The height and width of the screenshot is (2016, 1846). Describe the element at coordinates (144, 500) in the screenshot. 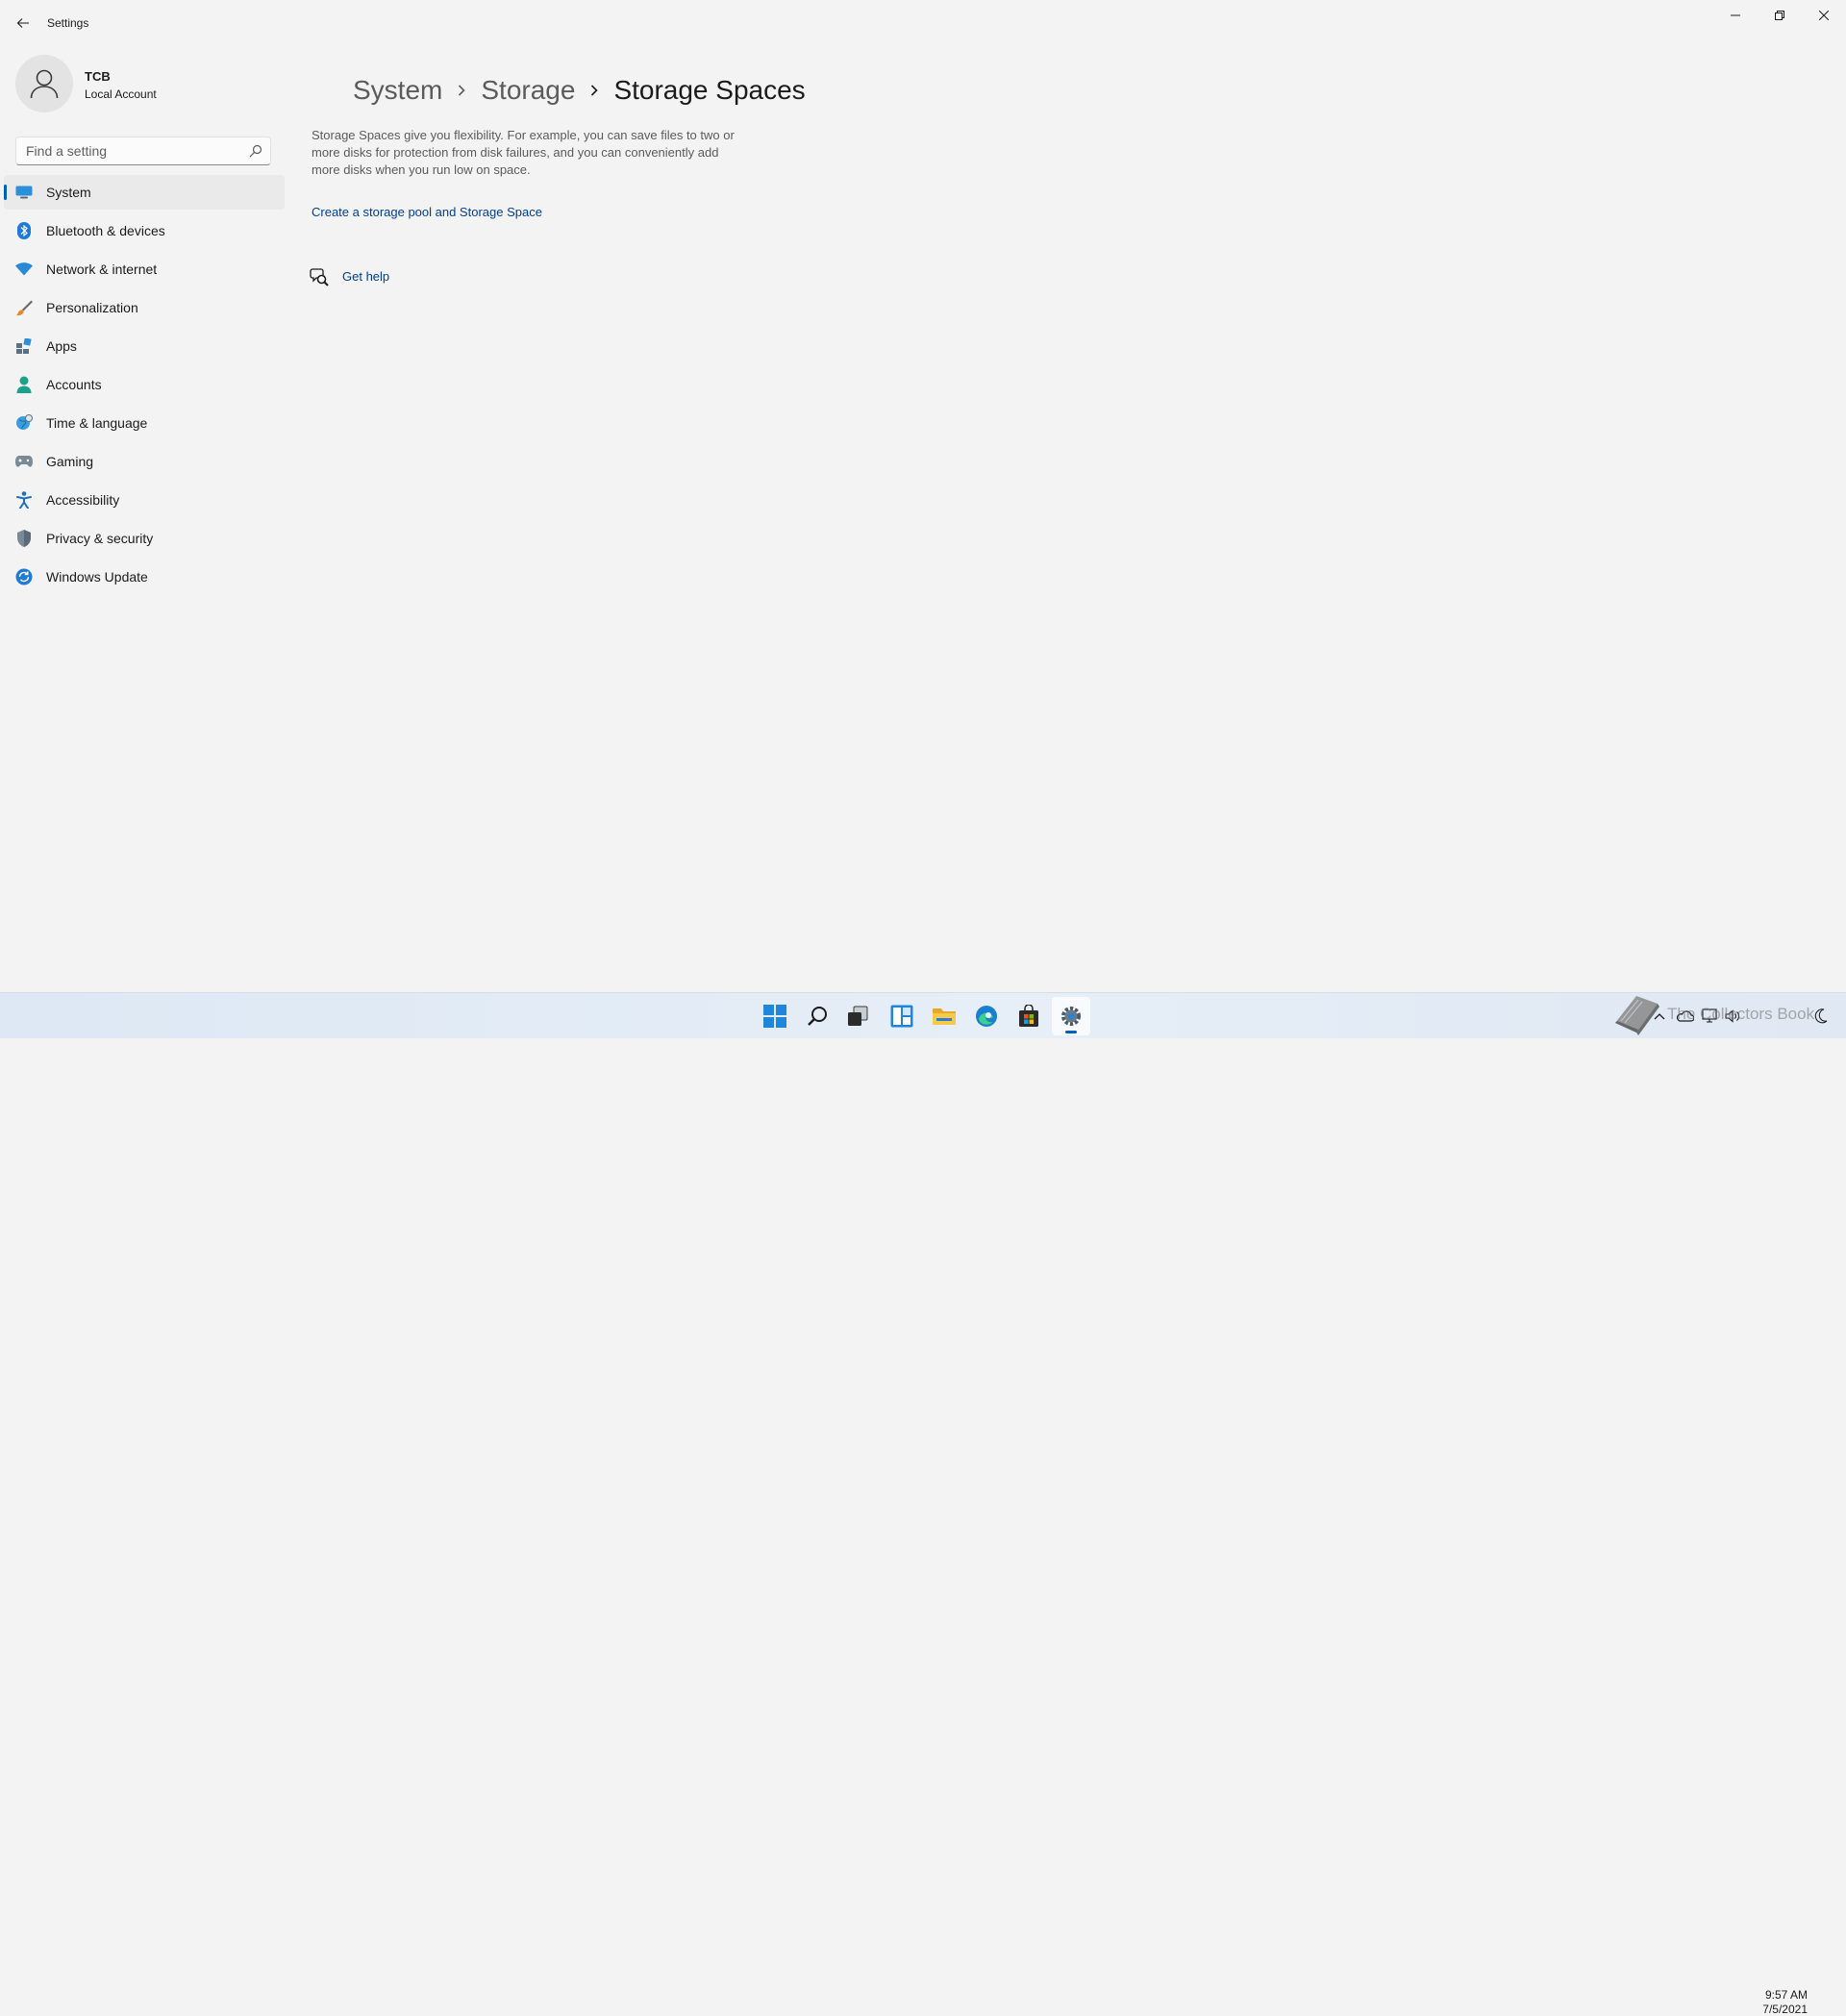

I see `sidebar-item-accessibility: Accessibility` at that location.